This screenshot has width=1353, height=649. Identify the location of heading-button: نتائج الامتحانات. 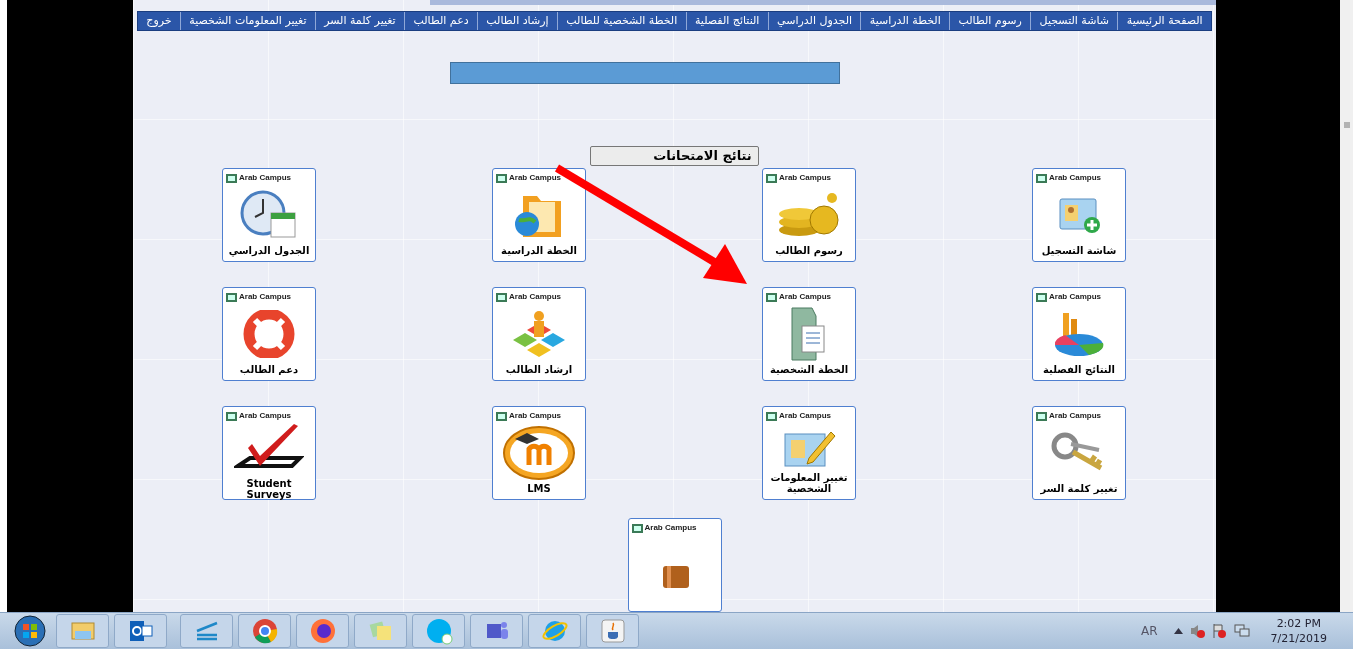
(674, 155).